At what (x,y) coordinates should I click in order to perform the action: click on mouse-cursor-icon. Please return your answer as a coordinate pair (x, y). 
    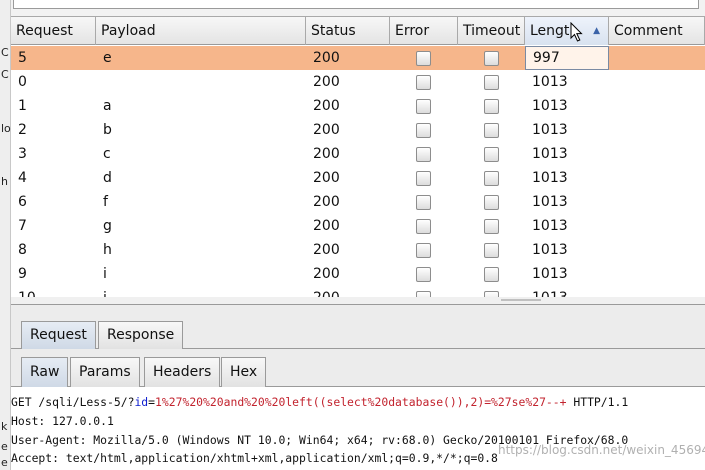
    Looking at the image, I should click on (576, 32).